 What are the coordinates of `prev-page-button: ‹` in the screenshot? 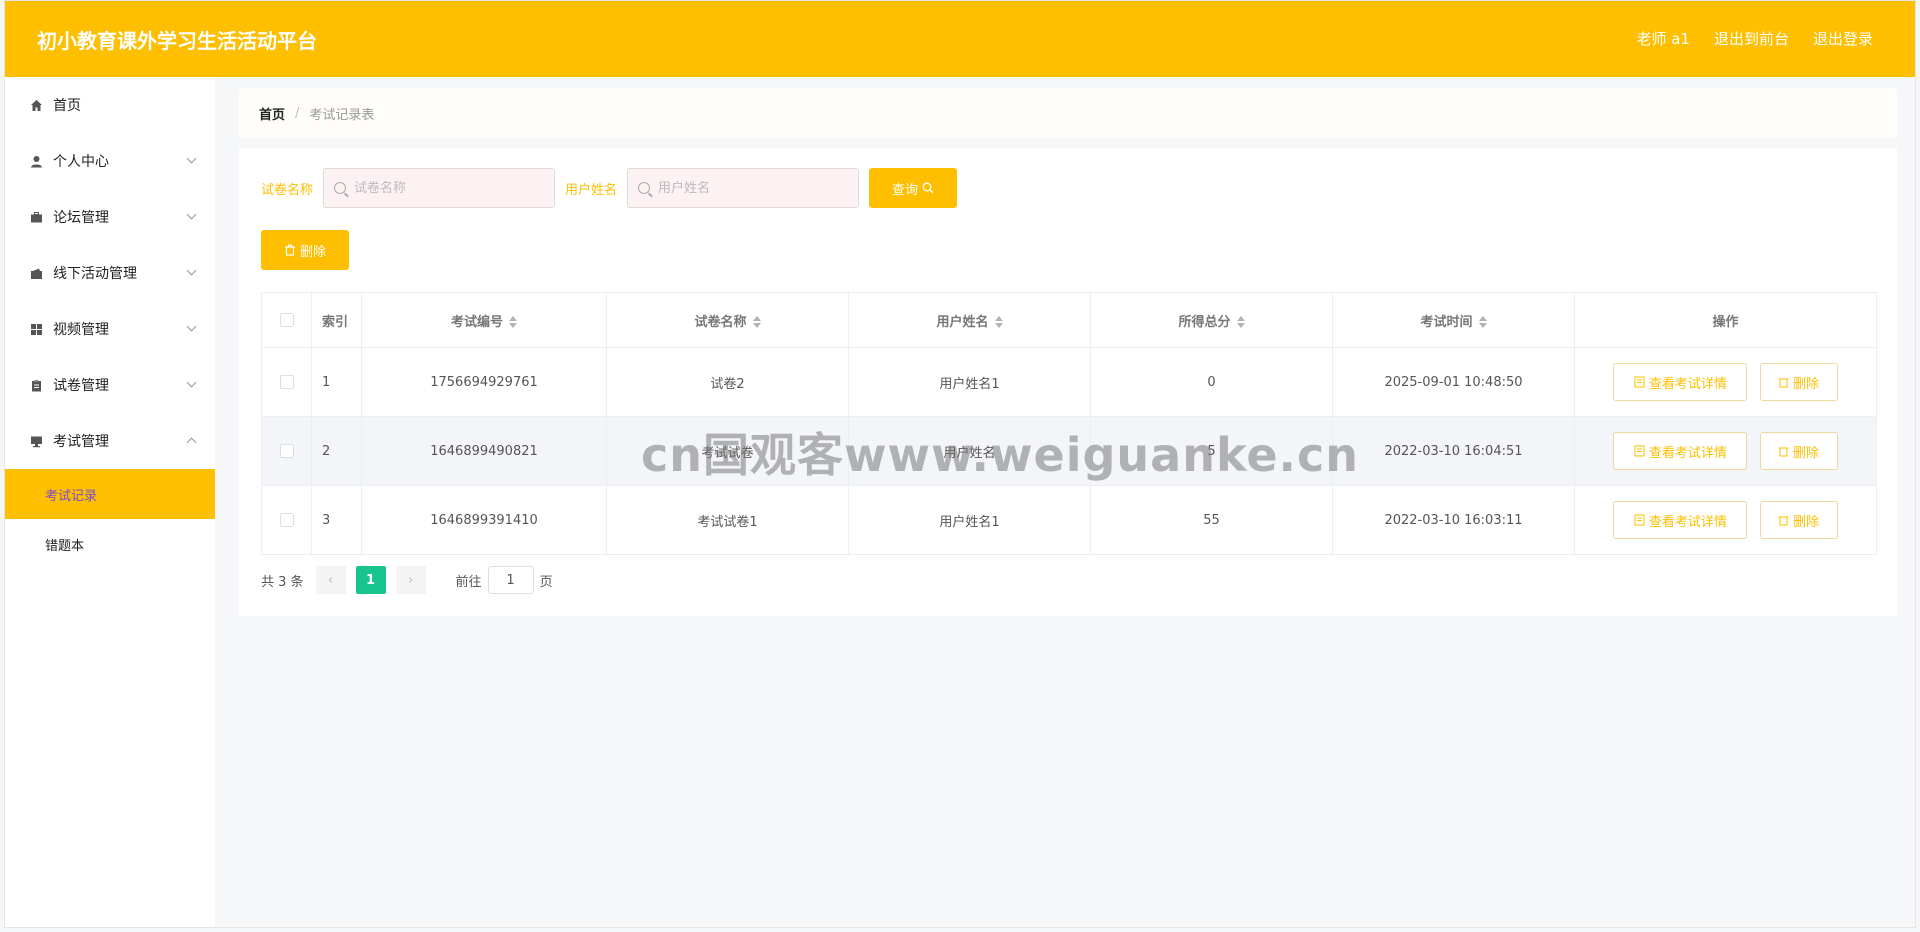 It's located at (330, 580).